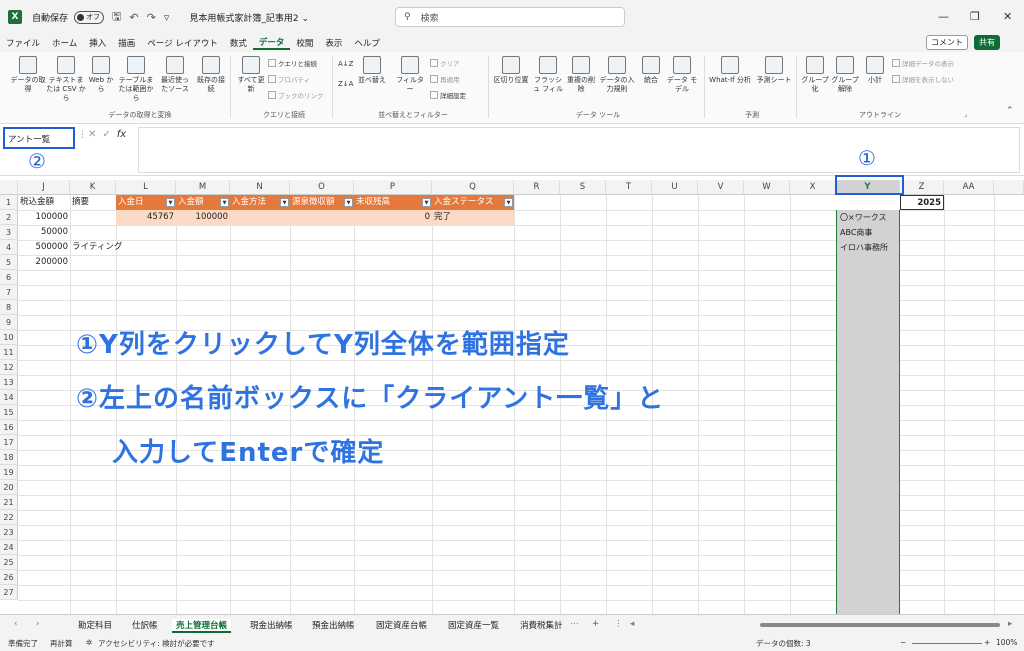 The width and height of the screenshot is (1024, 651). I want to click on select-all-corner, so click(9, 187).